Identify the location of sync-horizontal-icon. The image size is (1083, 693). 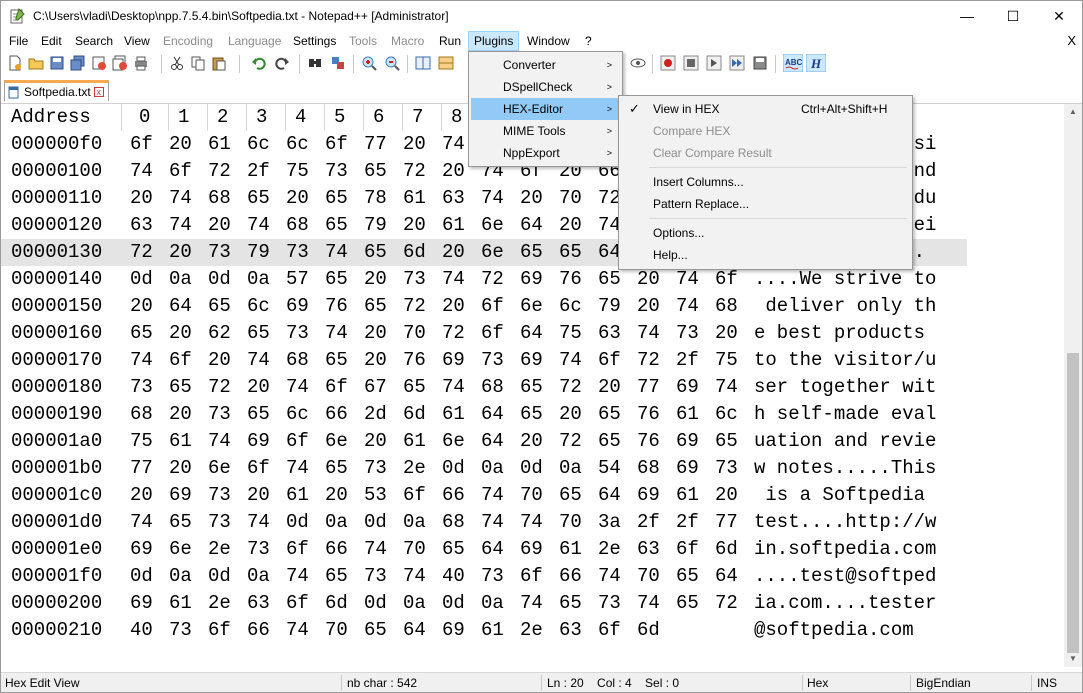
(446, 63).